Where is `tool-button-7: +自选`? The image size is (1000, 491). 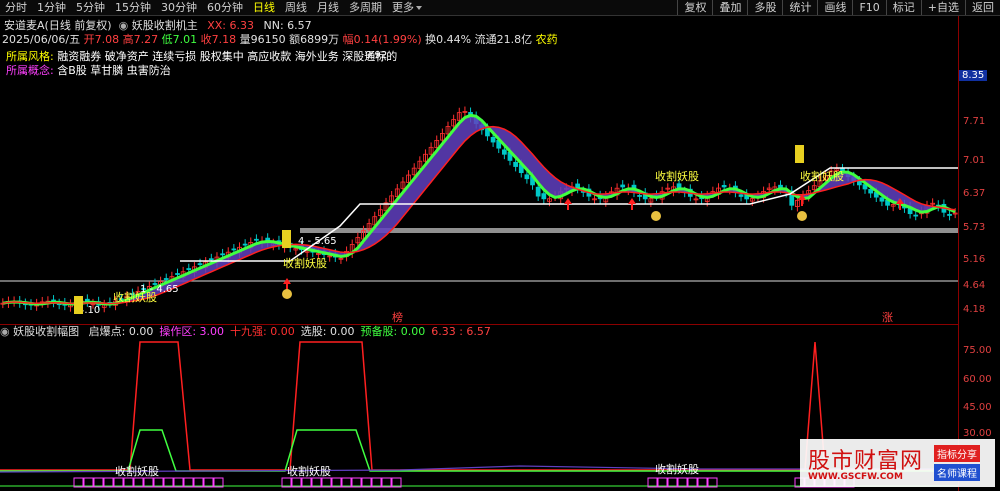
tool-button-7: +自选 is located at coordinates (942, 7).